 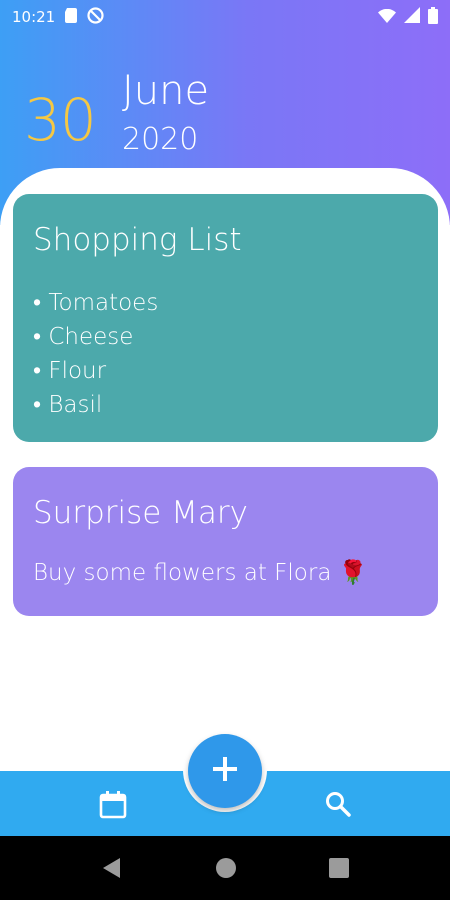 I want to click on wifi-icon, so click(x=387, y=17).